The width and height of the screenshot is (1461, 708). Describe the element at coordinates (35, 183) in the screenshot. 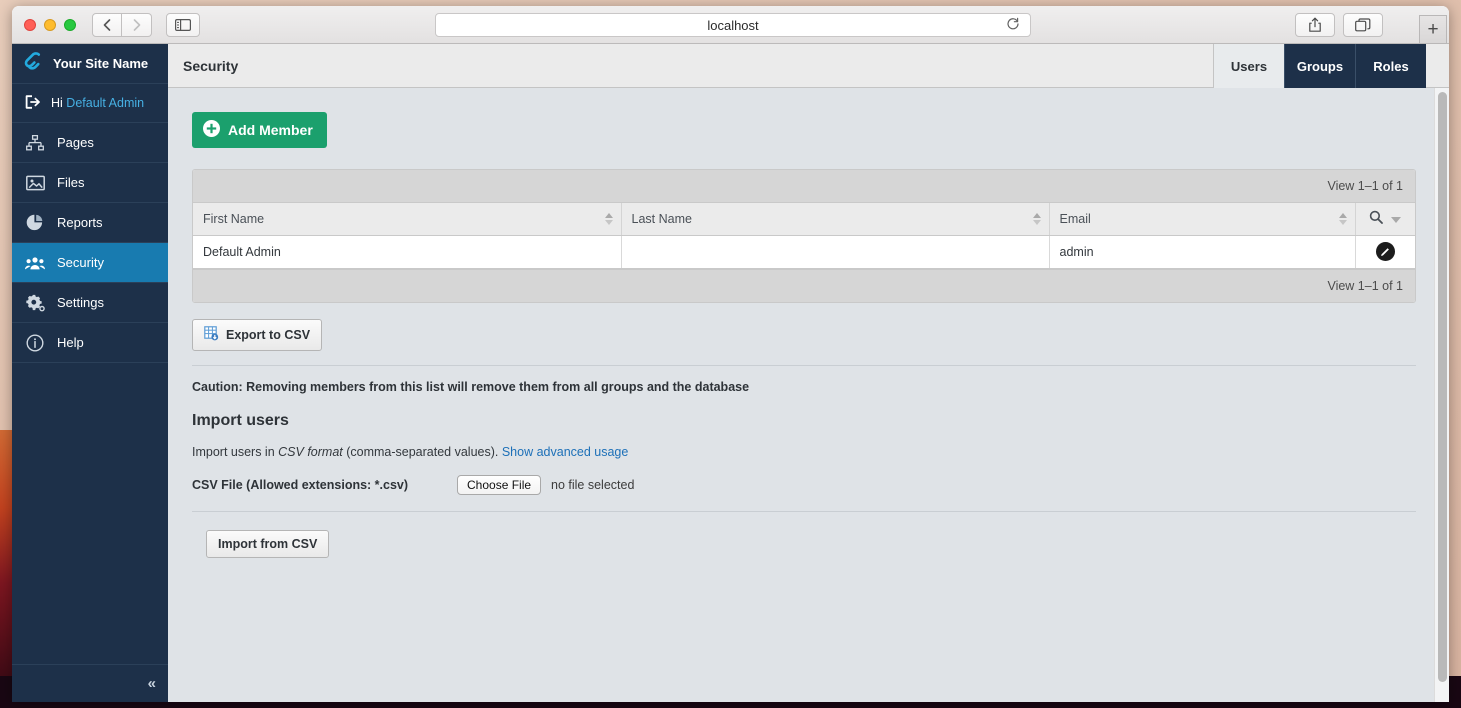

I see `image-icon` at that location.